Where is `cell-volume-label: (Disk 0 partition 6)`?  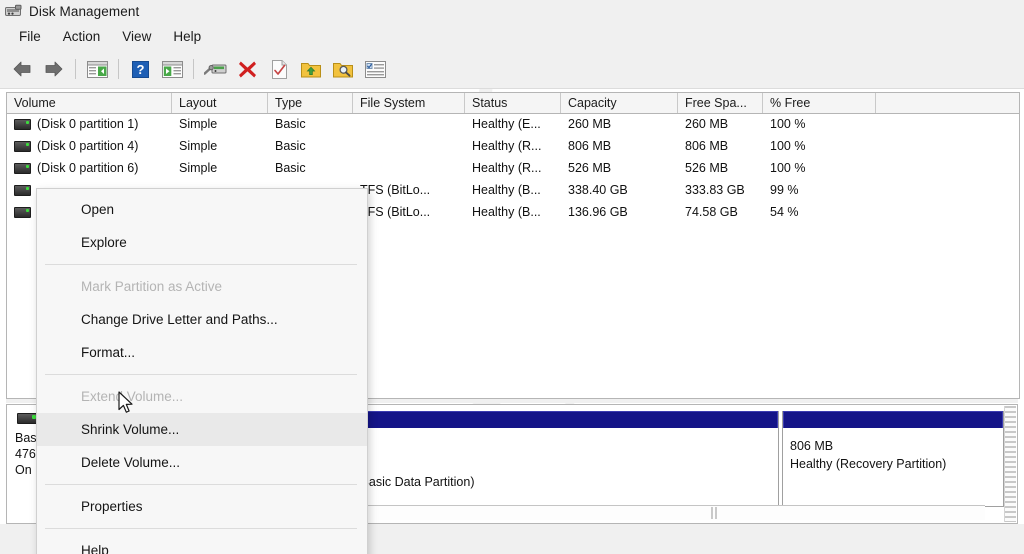 cell-volume-label: (Disk 0 partition 6) is located at coordinates (88, 168).